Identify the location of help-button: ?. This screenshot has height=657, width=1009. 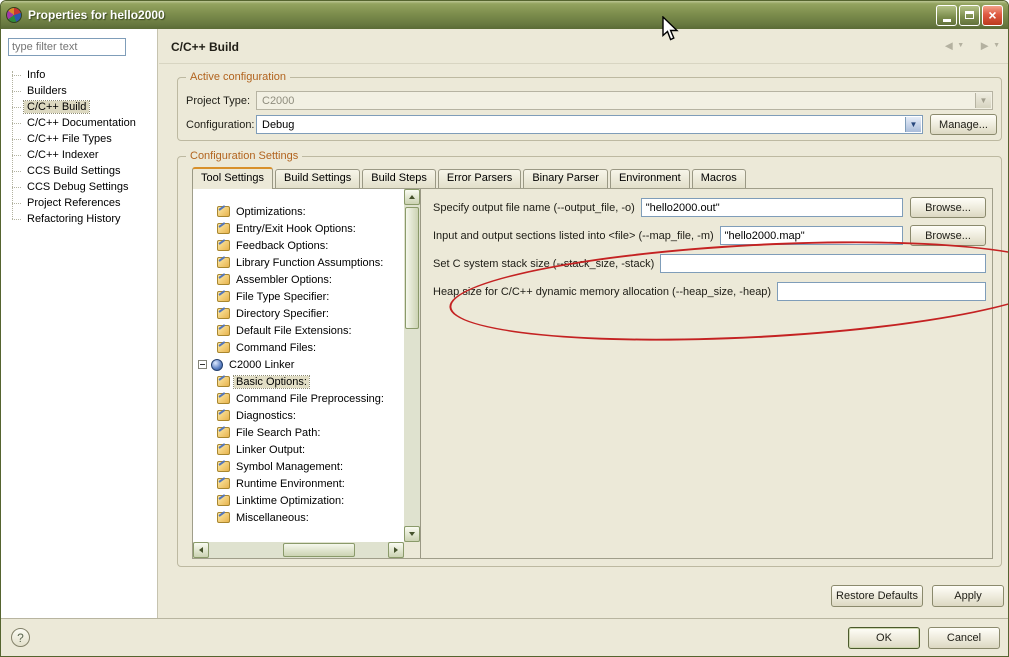
(20, 637).